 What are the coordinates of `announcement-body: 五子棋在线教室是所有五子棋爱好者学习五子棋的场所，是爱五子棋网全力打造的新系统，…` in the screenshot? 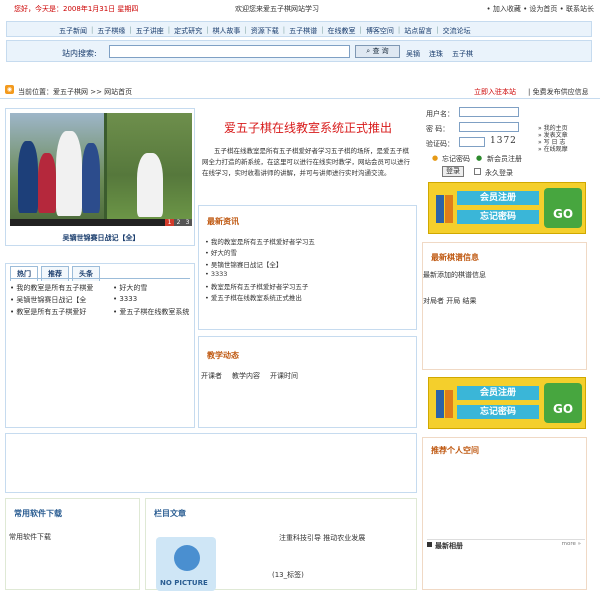 It's located at (306, 162).